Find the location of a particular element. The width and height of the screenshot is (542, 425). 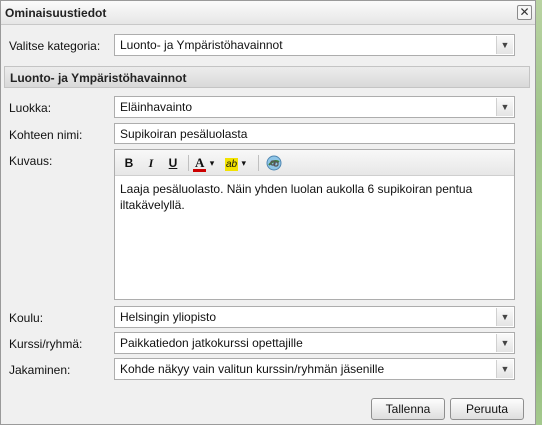

category-label: Valitse kategoria: is located at coordinates (55, 46).